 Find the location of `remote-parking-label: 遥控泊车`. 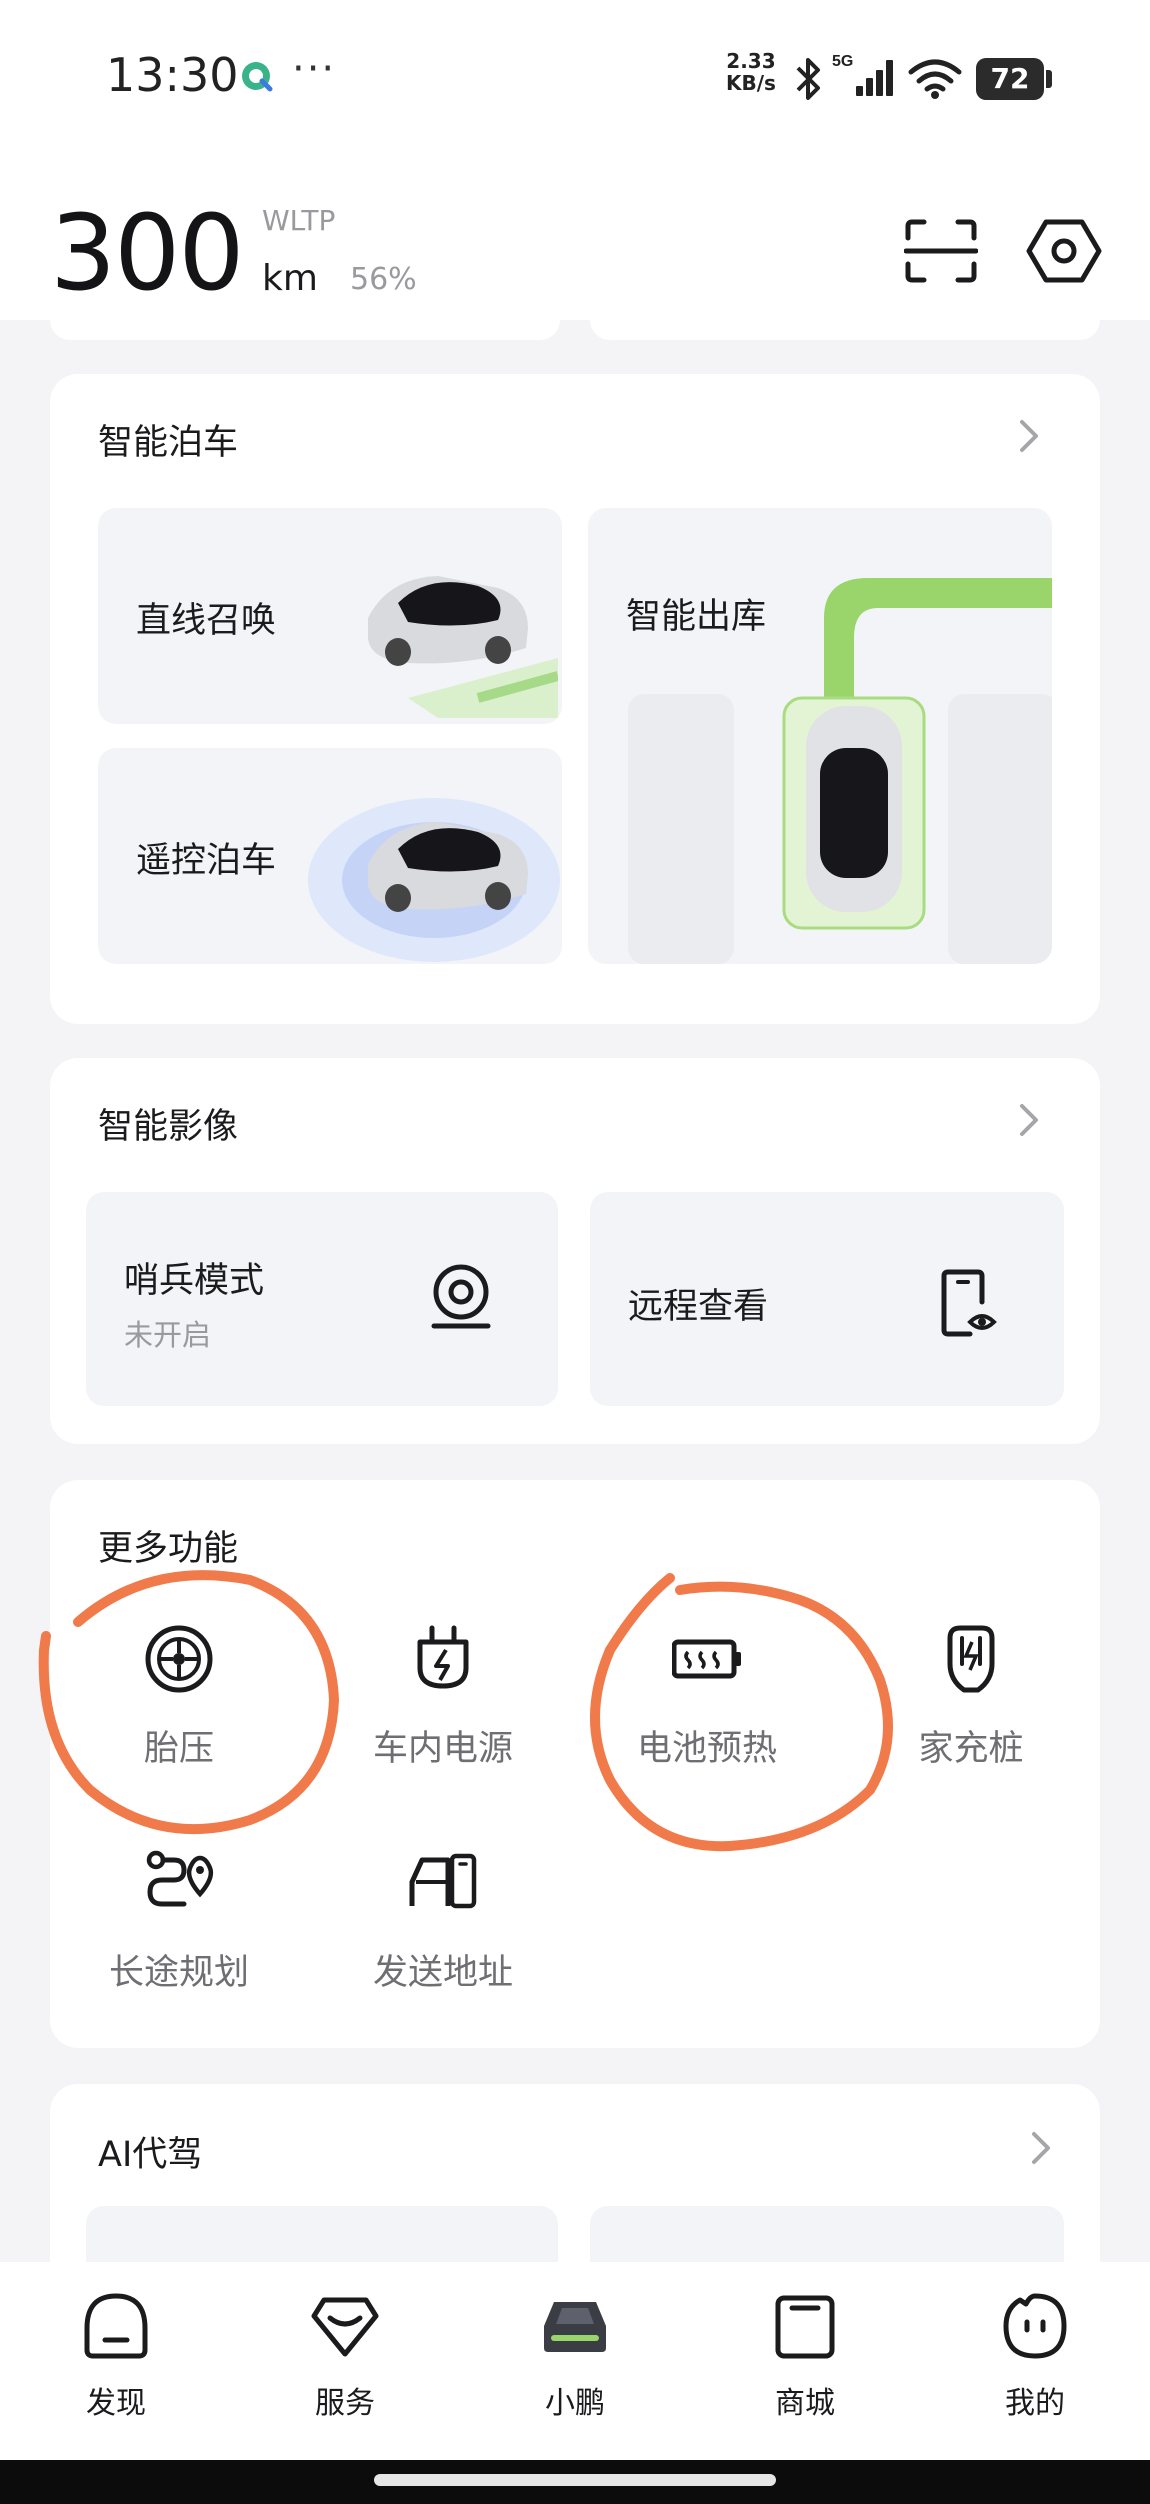

remote-parking-label: 遥控泊车 is located at coordinates (206, 861).